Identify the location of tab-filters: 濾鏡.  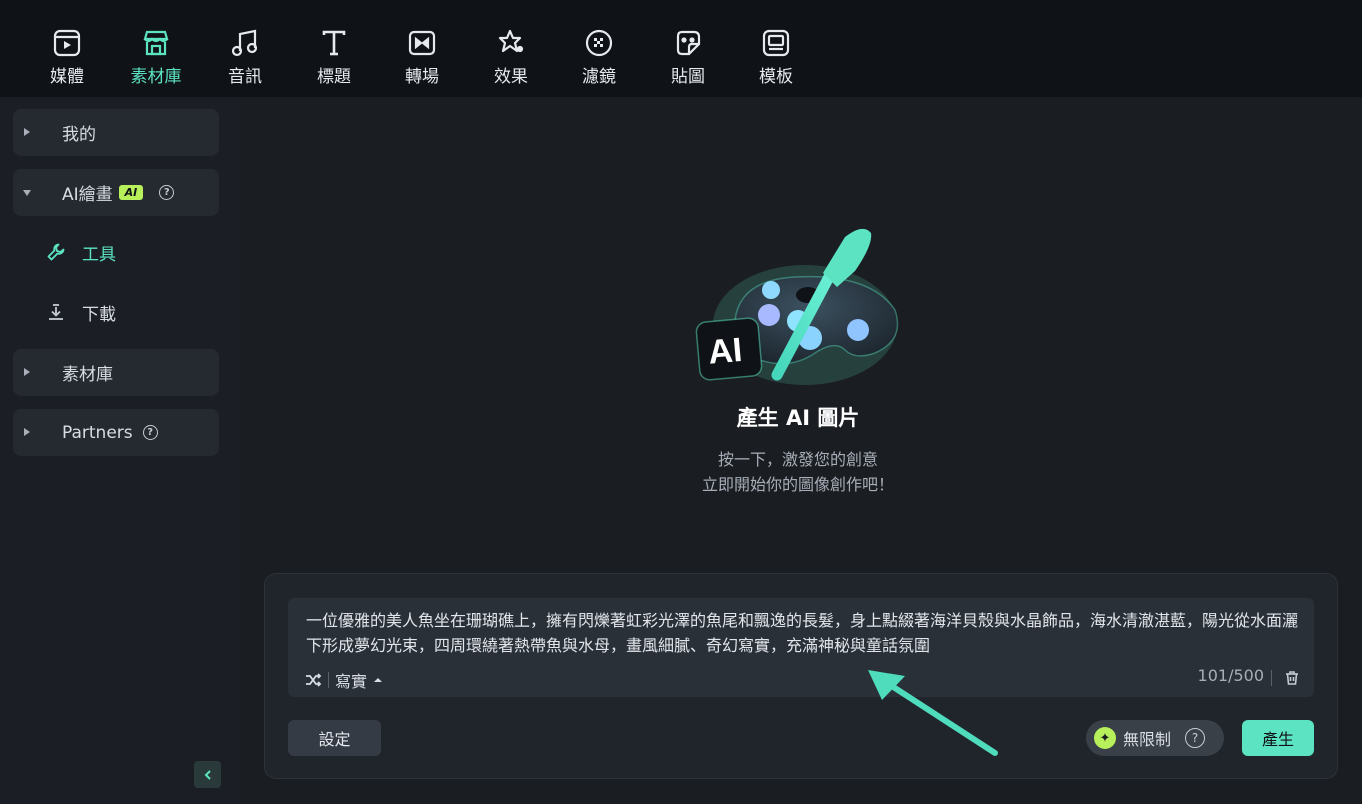
(599, 57).